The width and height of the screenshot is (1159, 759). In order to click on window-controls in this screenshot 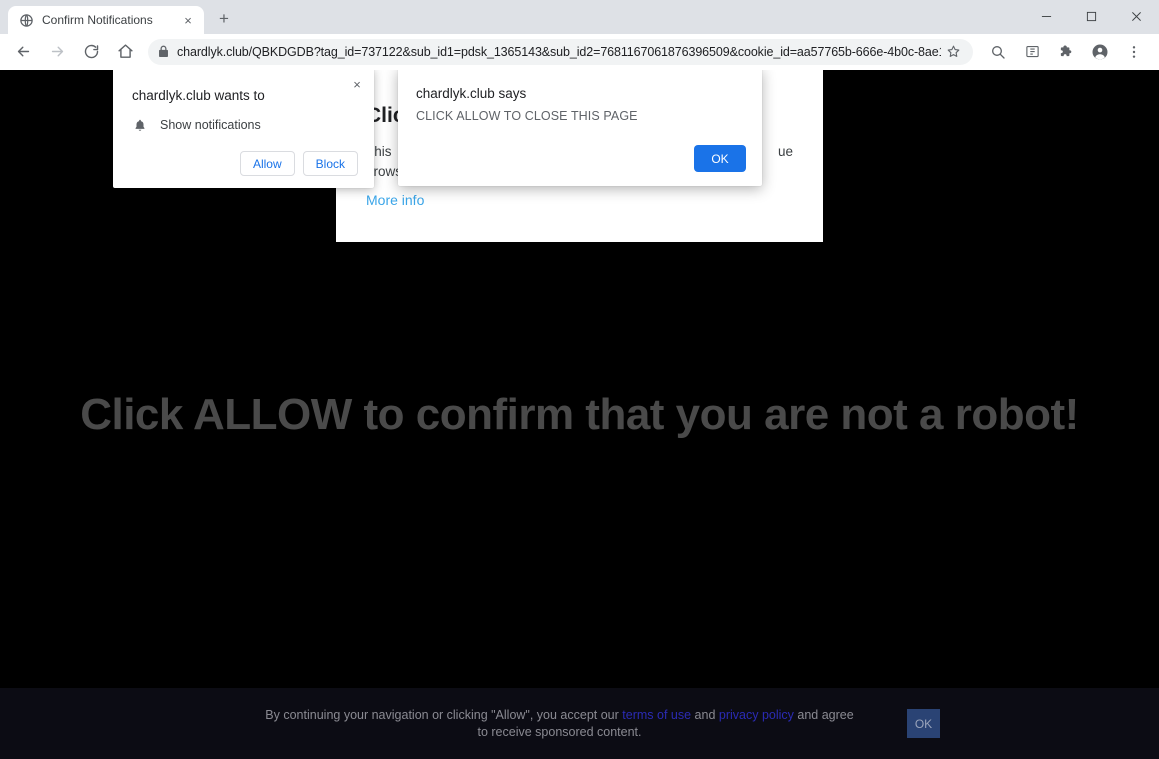, I will do `click(1091, 16)`.